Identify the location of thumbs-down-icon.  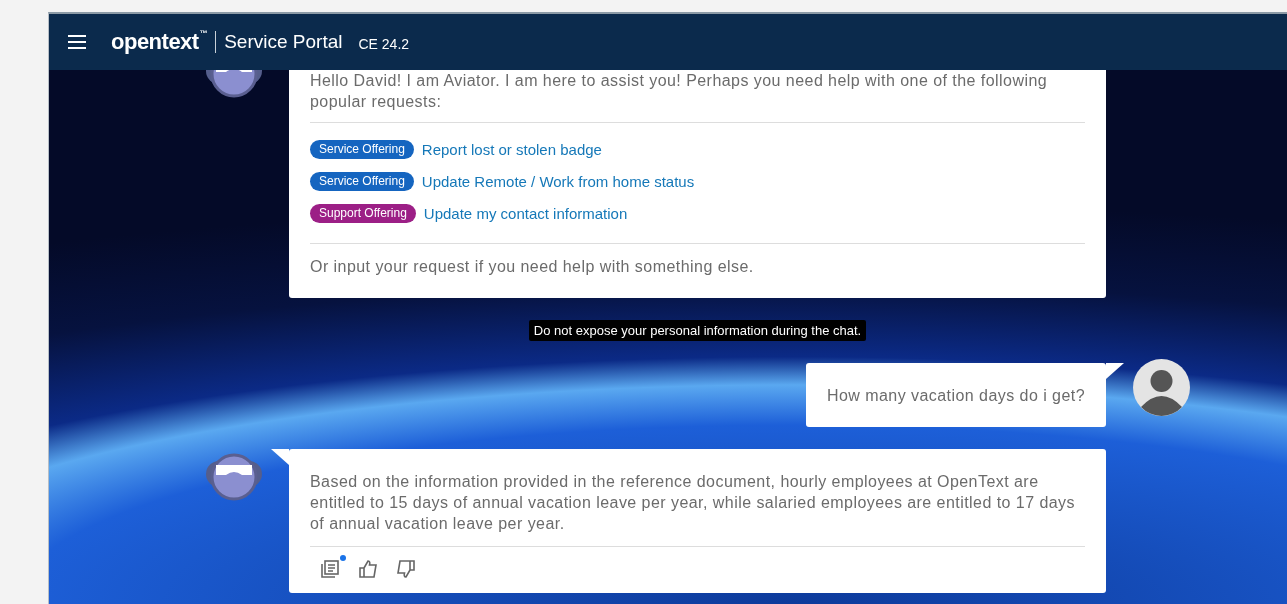
(406, 569).